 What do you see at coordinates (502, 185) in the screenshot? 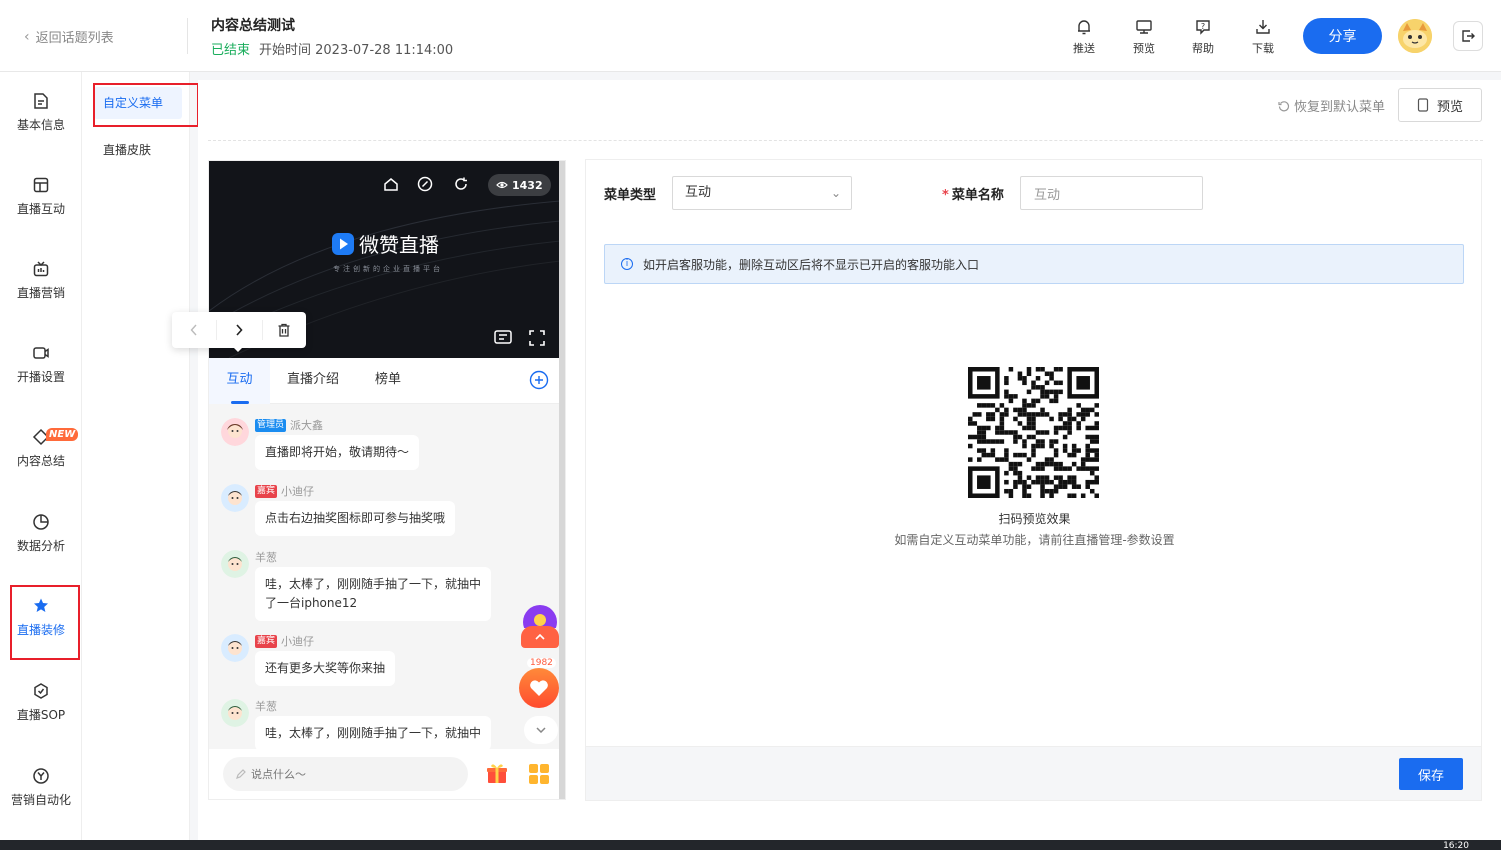
I see `eye-icon` at bounding box center [502, 185].